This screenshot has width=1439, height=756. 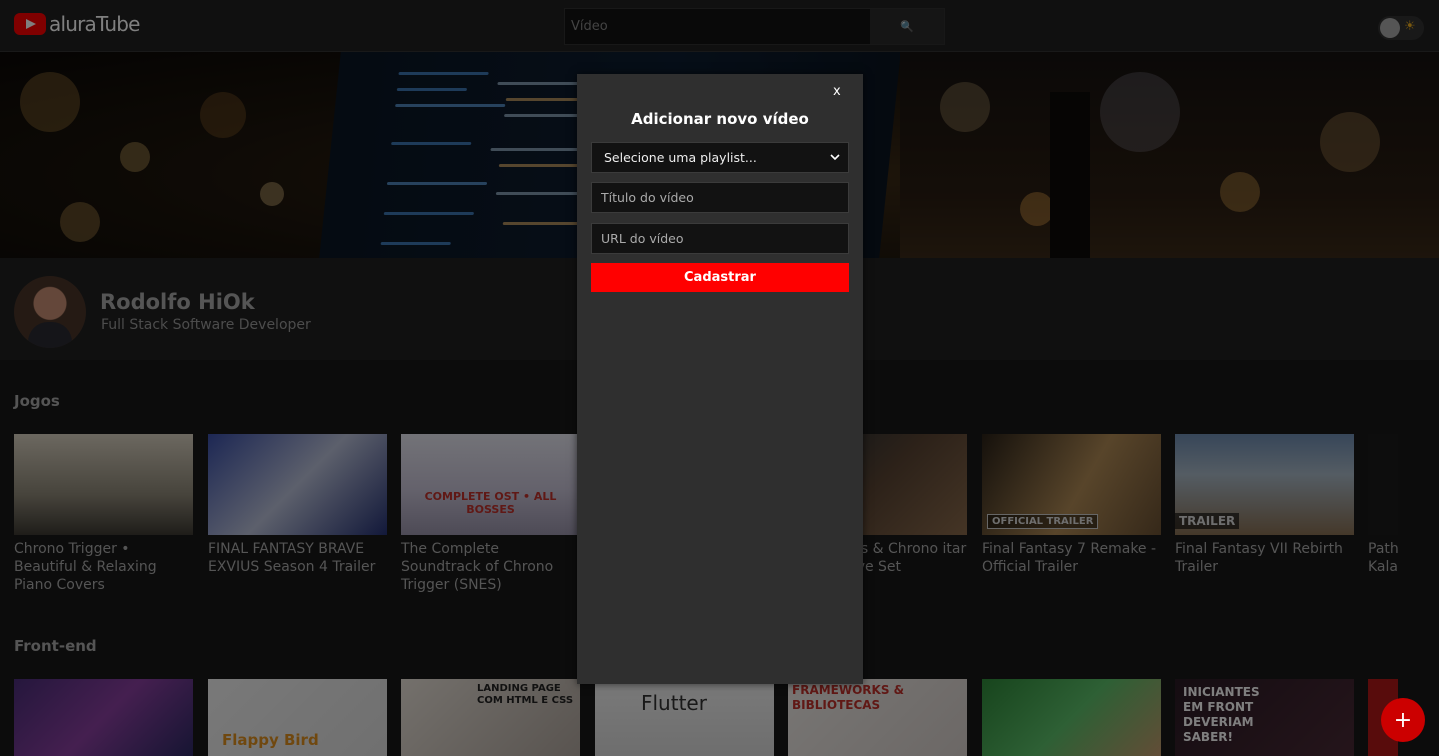 I want to click on chevron-down-icon, so click(x=835, y=157).